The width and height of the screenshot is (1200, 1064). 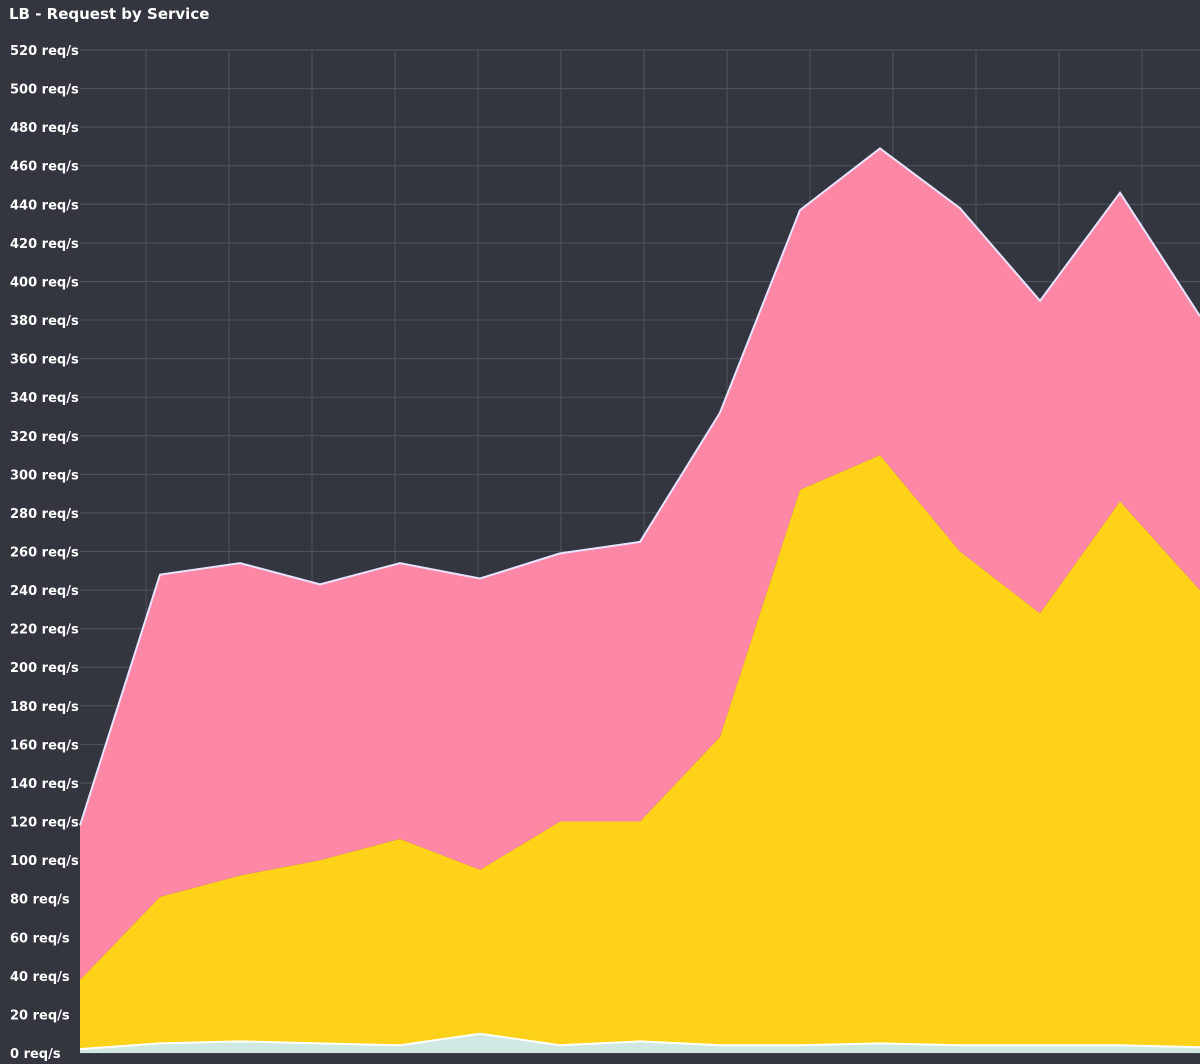 I want to click on y-tick-label: 100 req/s, so click(x=44, y=861).